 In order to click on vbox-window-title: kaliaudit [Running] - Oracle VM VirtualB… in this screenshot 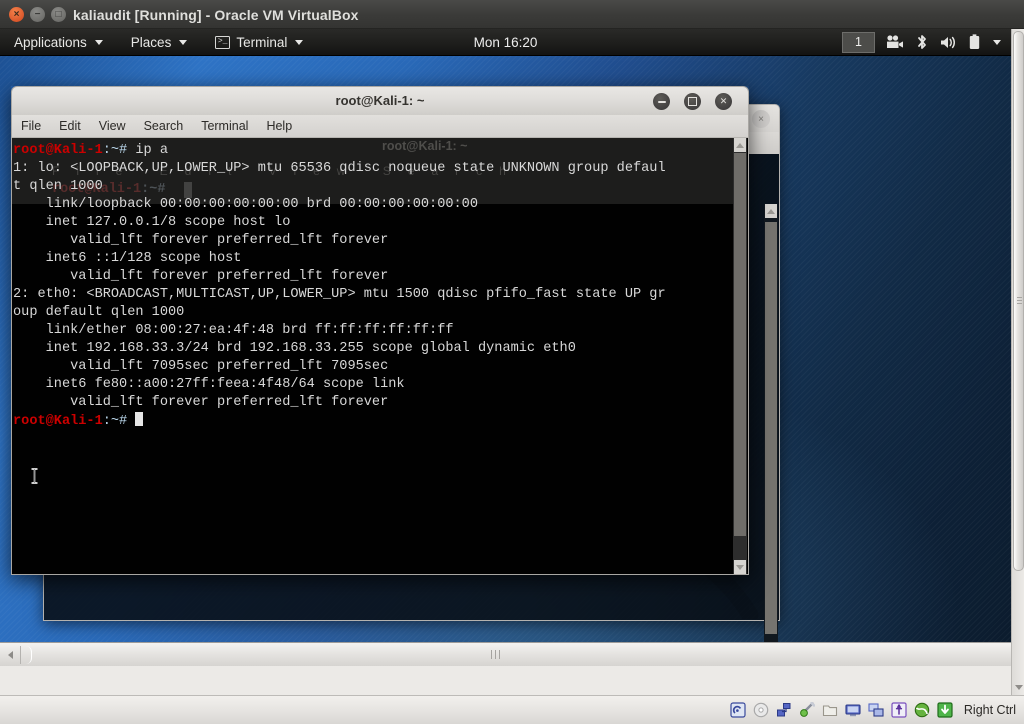, I will do `click(216, 15)`.